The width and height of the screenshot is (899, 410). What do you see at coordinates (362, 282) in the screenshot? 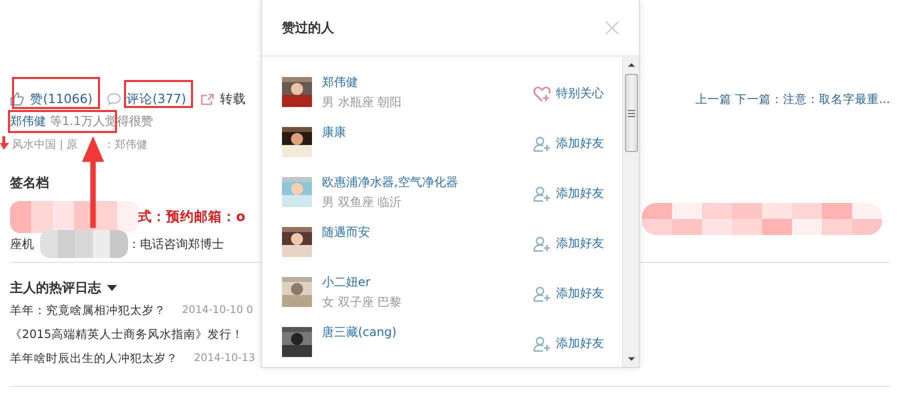
I see `user-name-link: 小二妞er` at bounding box center [362, 282].